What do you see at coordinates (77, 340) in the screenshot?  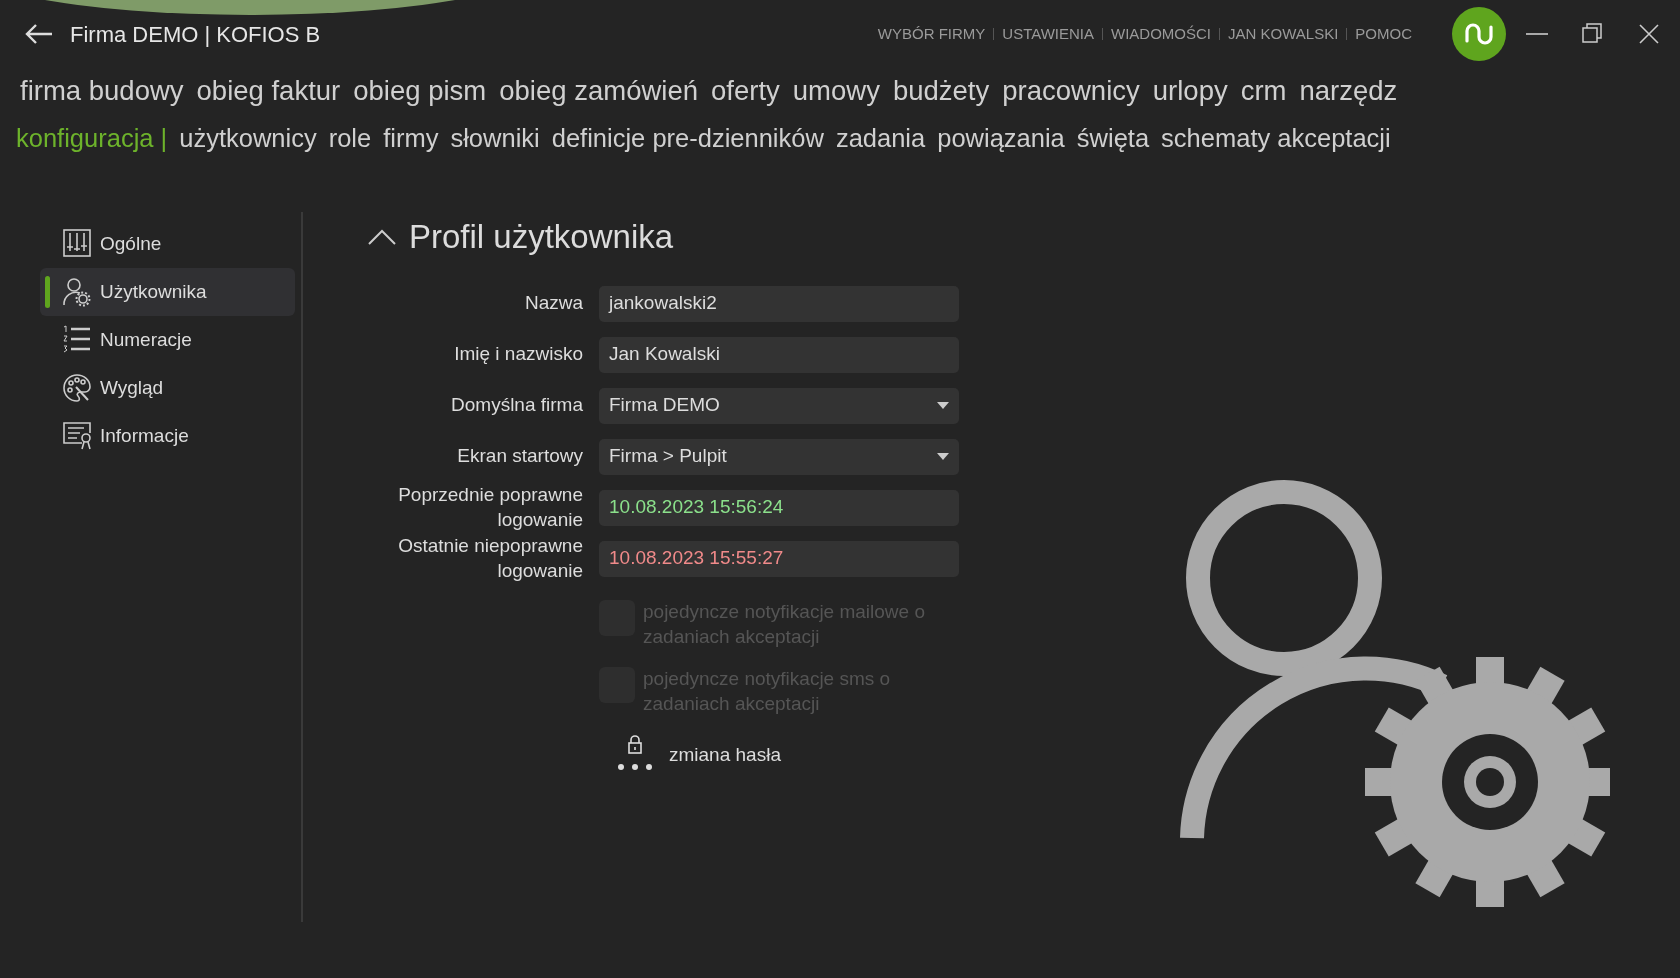 I see `numbered-list-icon` at bounding box center [77, 340].